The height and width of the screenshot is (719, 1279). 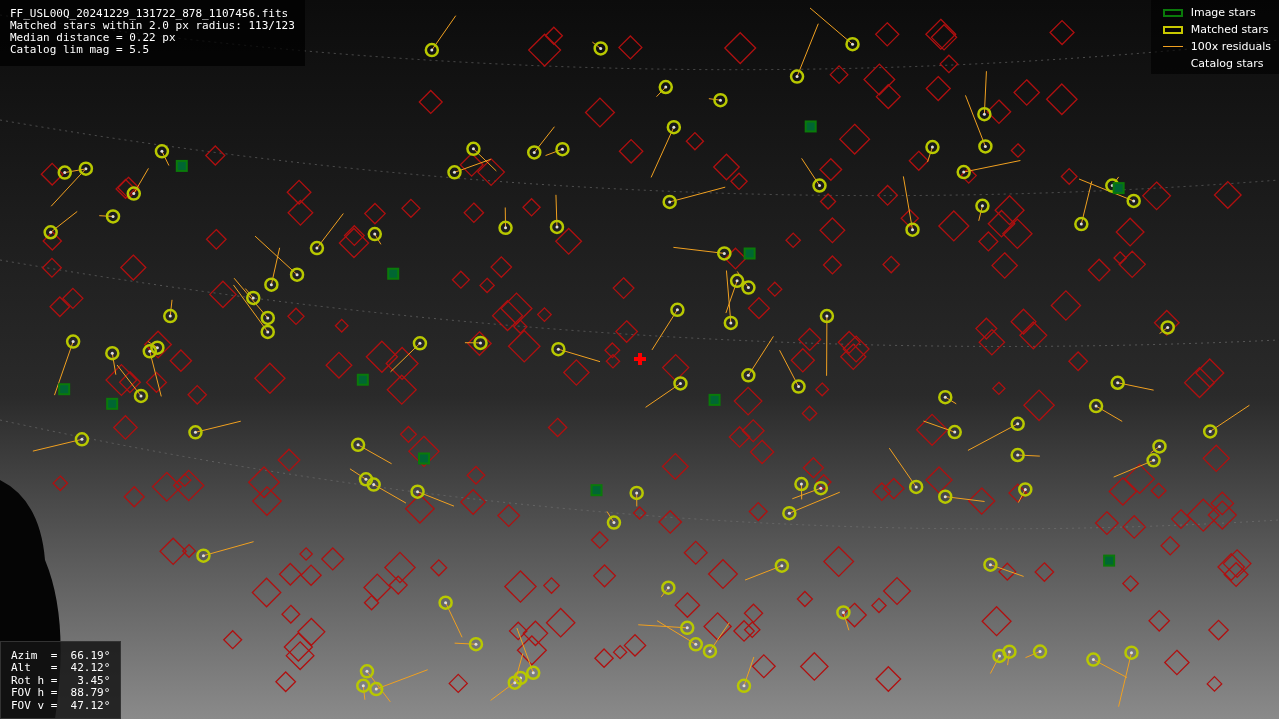 I want to click on legend-label: Catalog stars, so click(x=1227, y=63).